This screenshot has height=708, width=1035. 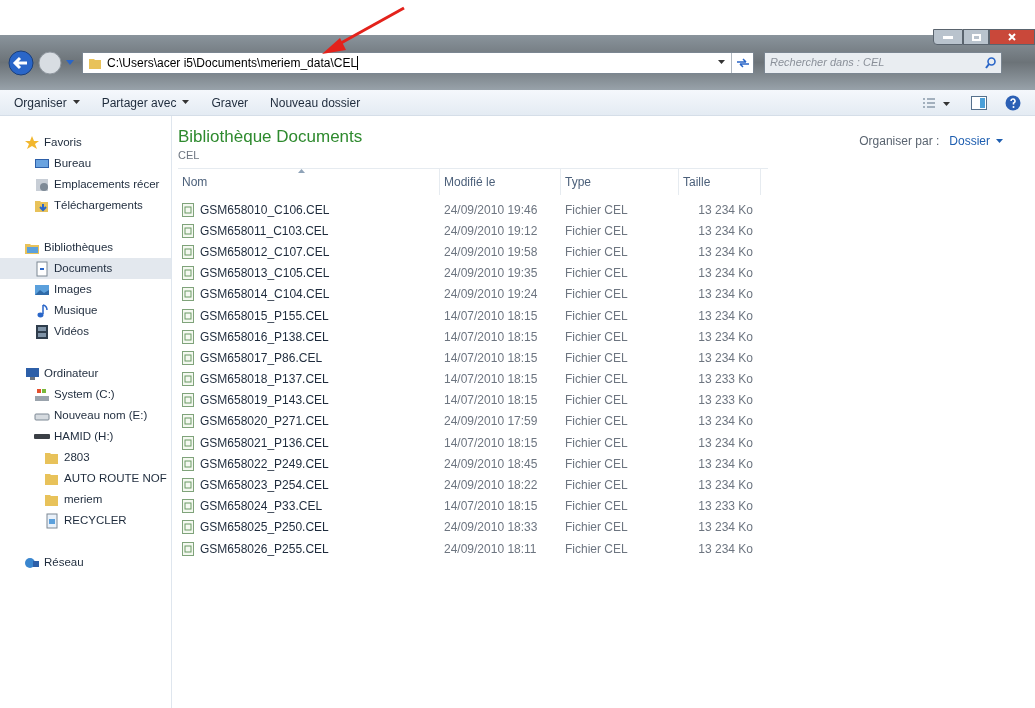 What do you see at coordinates (976, 141) in the screenshot?
I see `arrange-dropdown: Dossier` at bounding box center [976, 141].